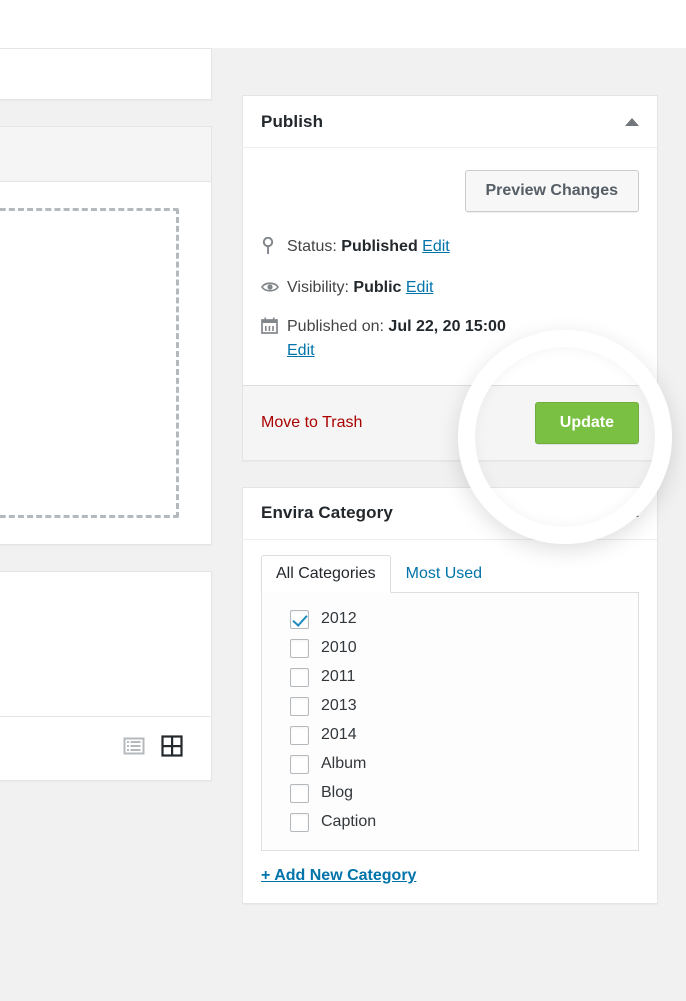 This screenshot has width=686, height=1001. What do you see at coordinates (450, 793) in the screenshot?
I see `list-item: Blog` at bounding box center [450, 793].